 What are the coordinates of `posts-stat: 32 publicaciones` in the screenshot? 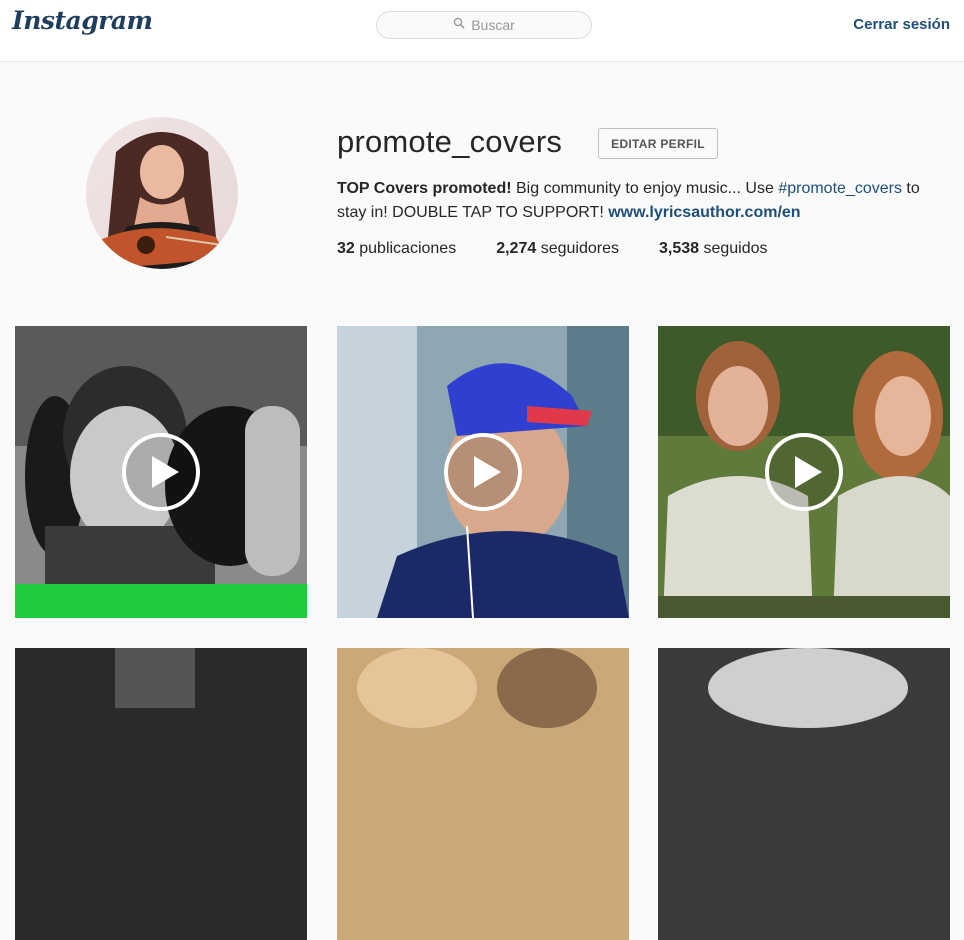 It's located at (396, 249).